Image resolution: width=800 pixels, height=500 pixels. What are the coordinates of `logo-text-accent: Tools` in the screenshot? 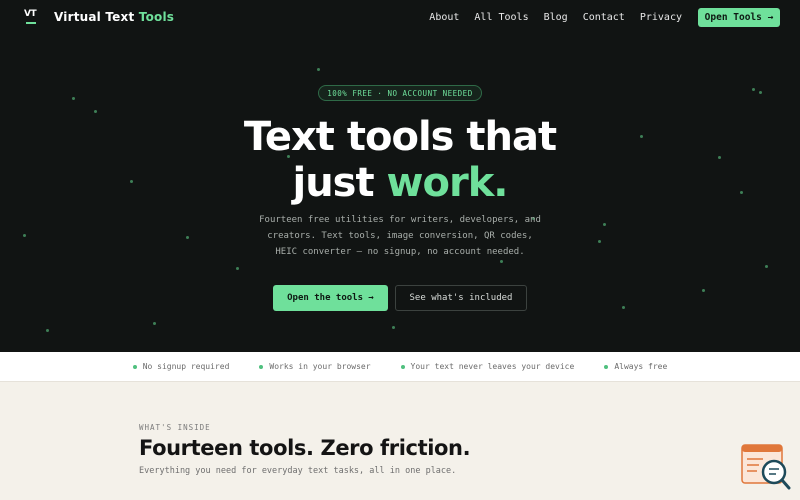 It's located at (156, 17).